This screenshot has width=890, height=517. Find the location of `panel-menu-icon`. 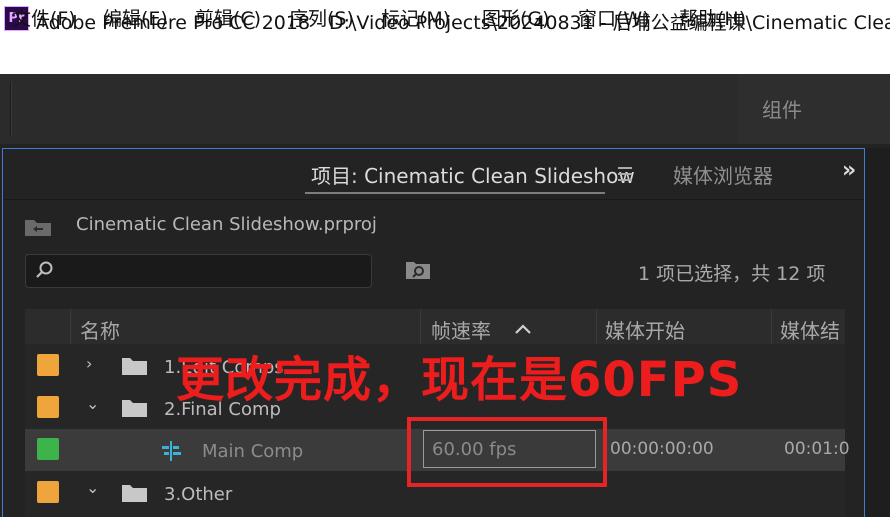

panel-menu-icon is located at coordinates (625, 176).